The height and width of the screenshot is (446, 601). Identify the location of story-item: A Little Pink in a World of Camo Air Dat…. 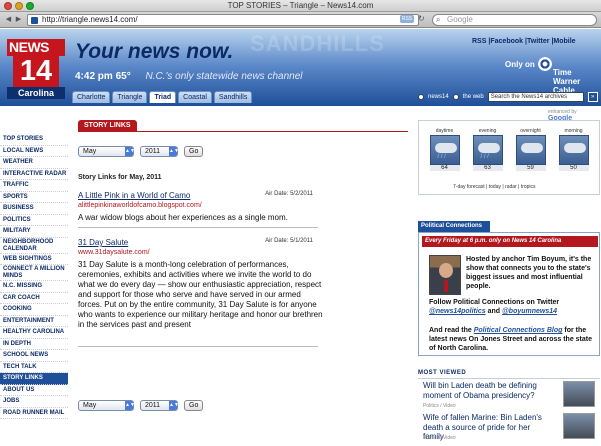
(243, 212).